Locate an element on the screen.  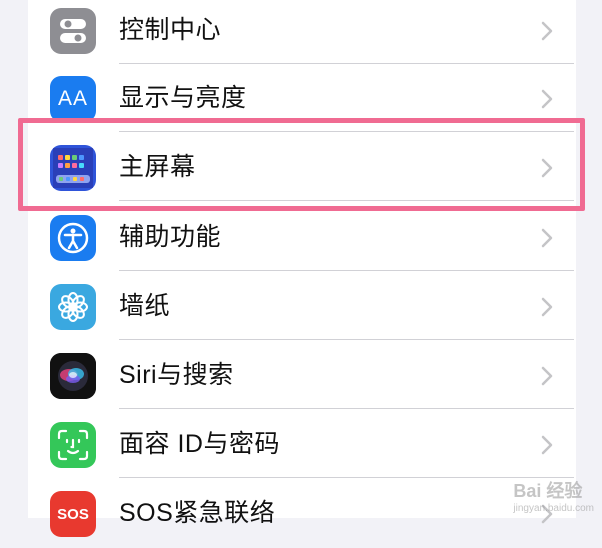
face-id-icon is located at coordinates (73, 445).